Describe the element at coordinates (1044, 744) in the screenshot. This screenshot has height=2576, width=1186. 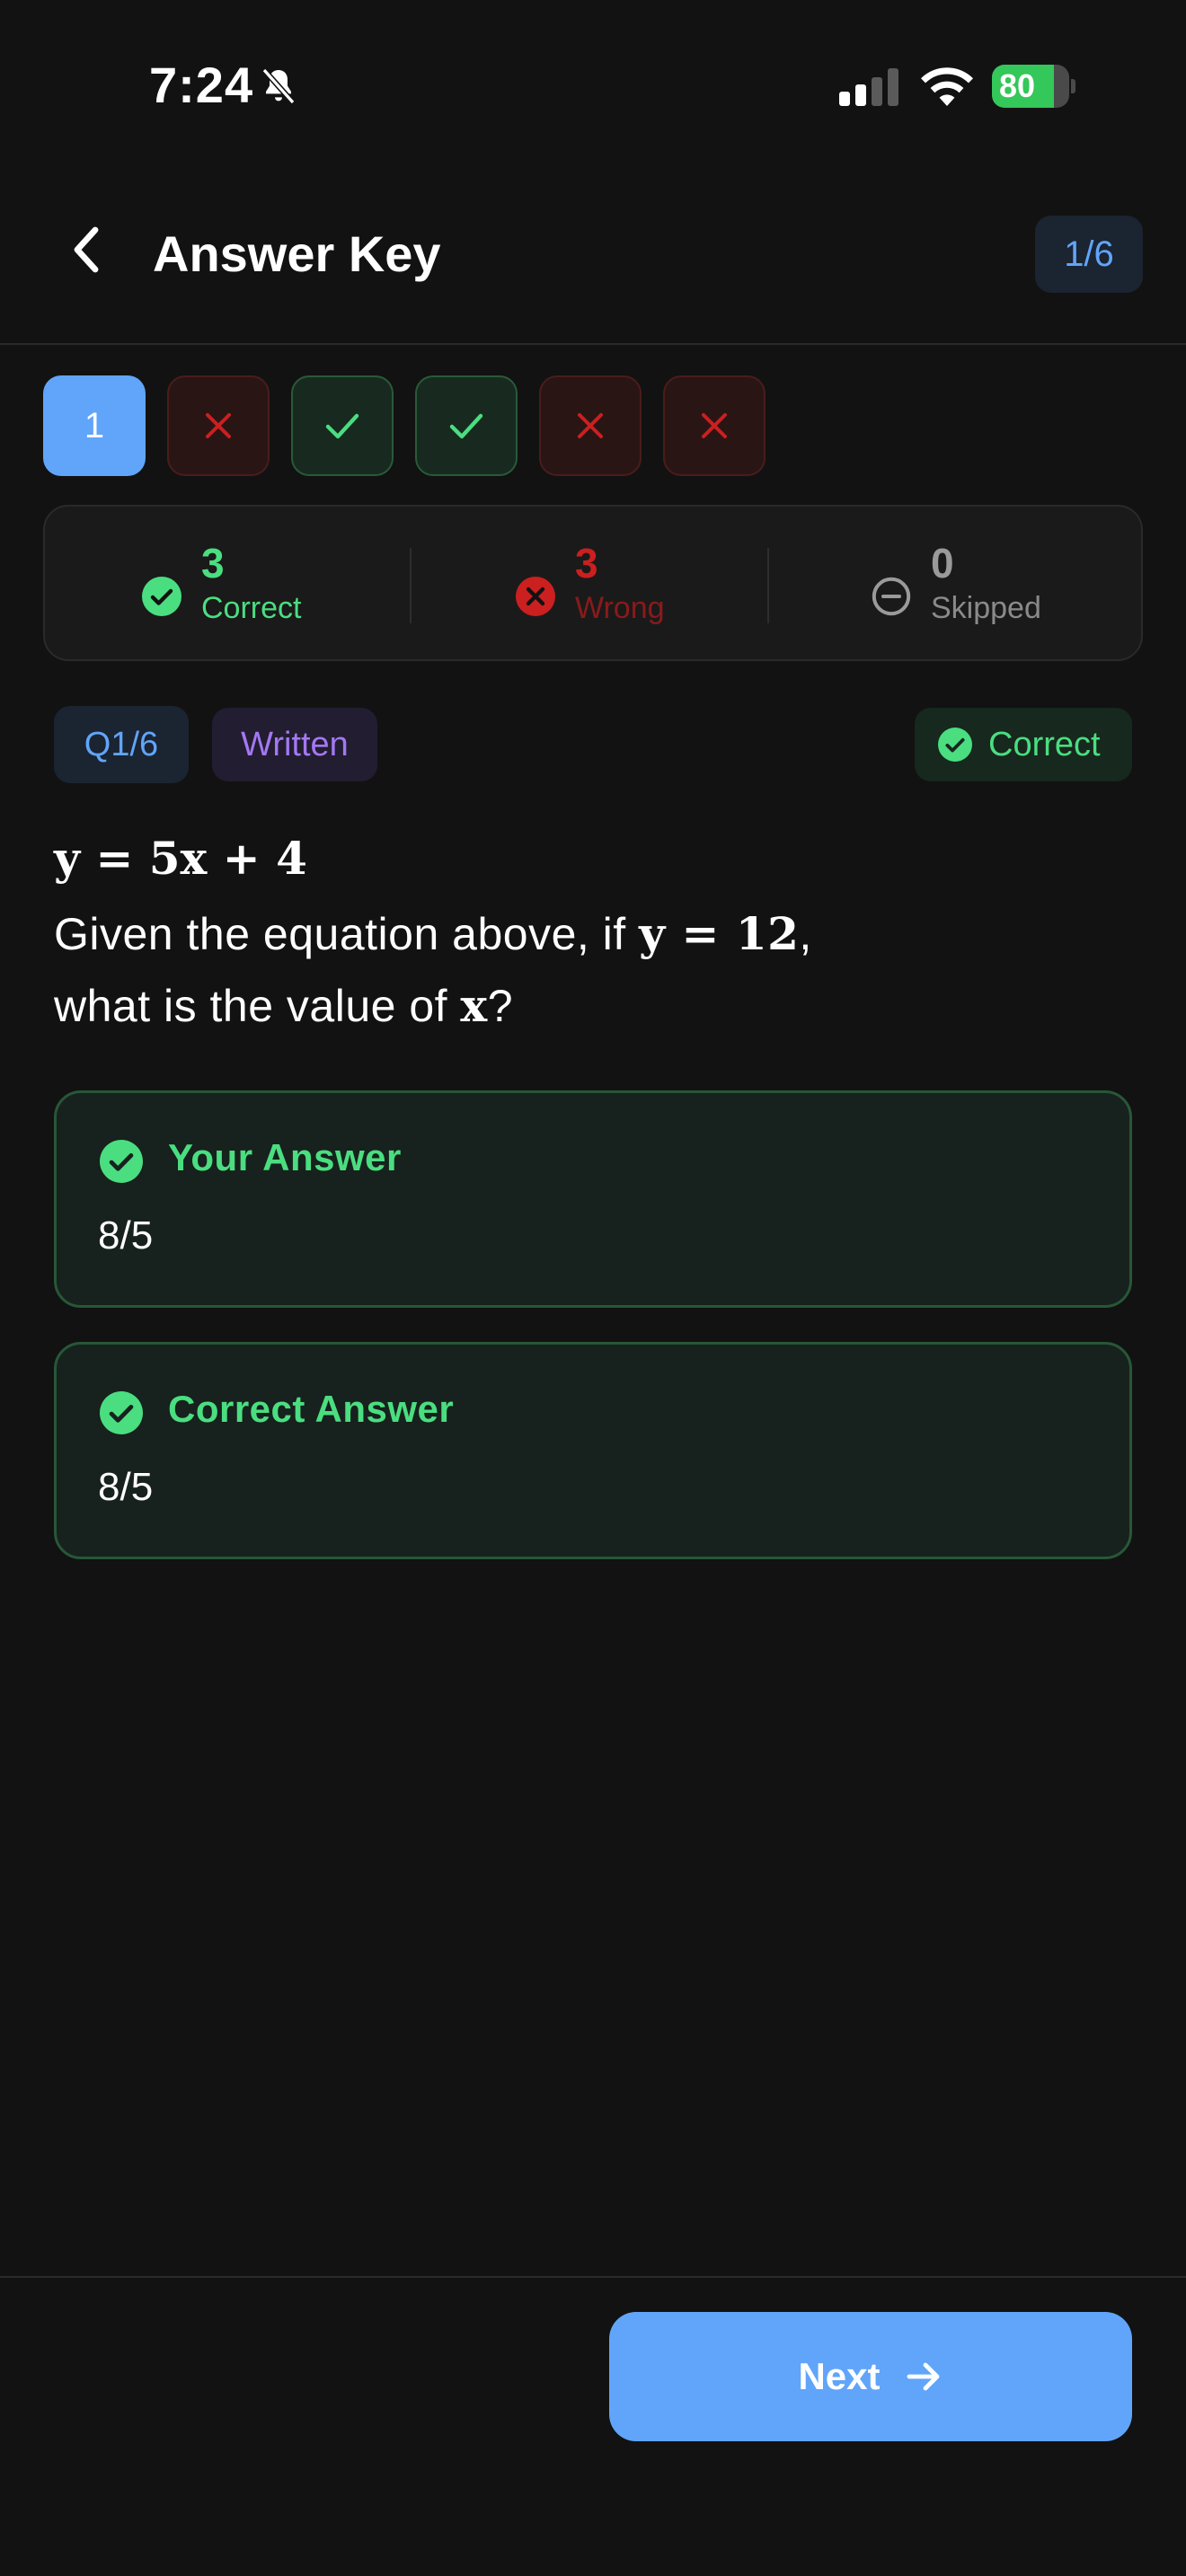
I see `result-tag-label: Correct` at that location.